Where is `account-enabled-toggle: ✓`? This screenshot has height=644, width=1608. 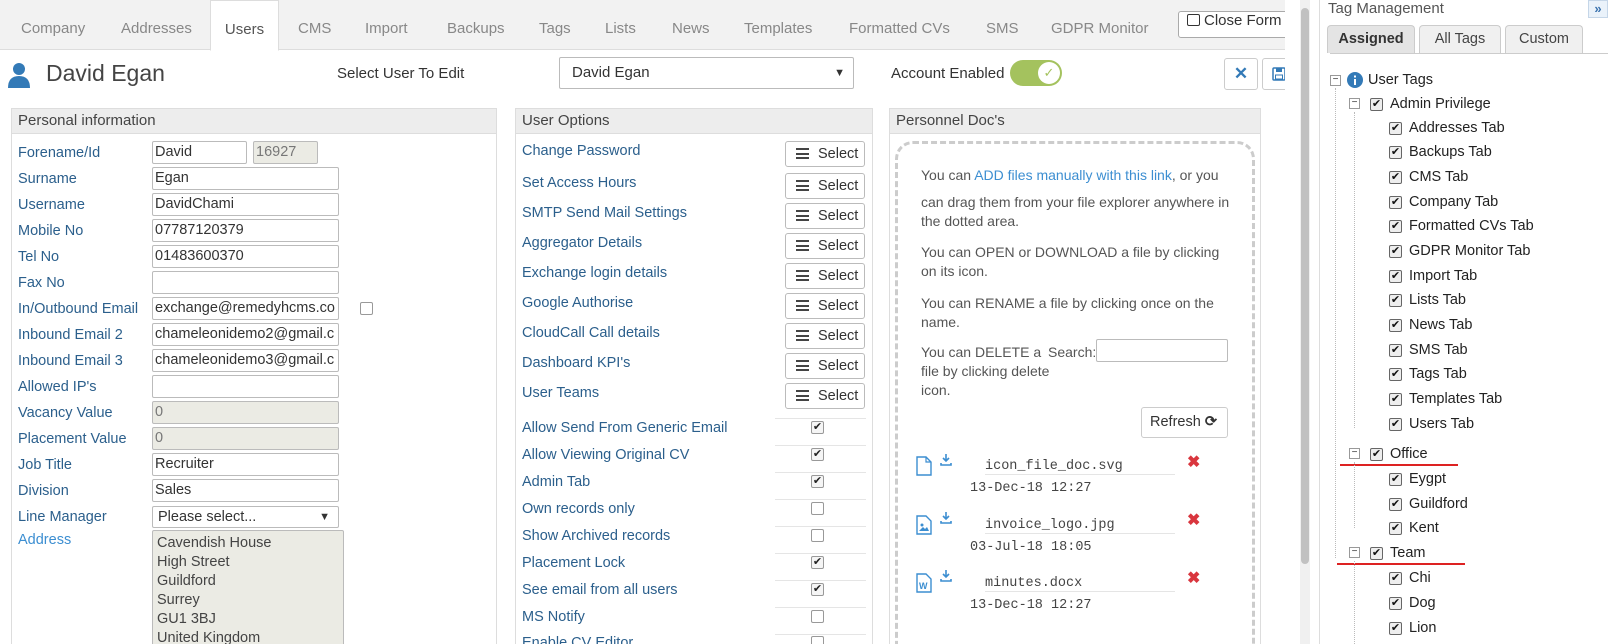
account-enabled-toggle: ✓ is located at coordinates (1036, 73).